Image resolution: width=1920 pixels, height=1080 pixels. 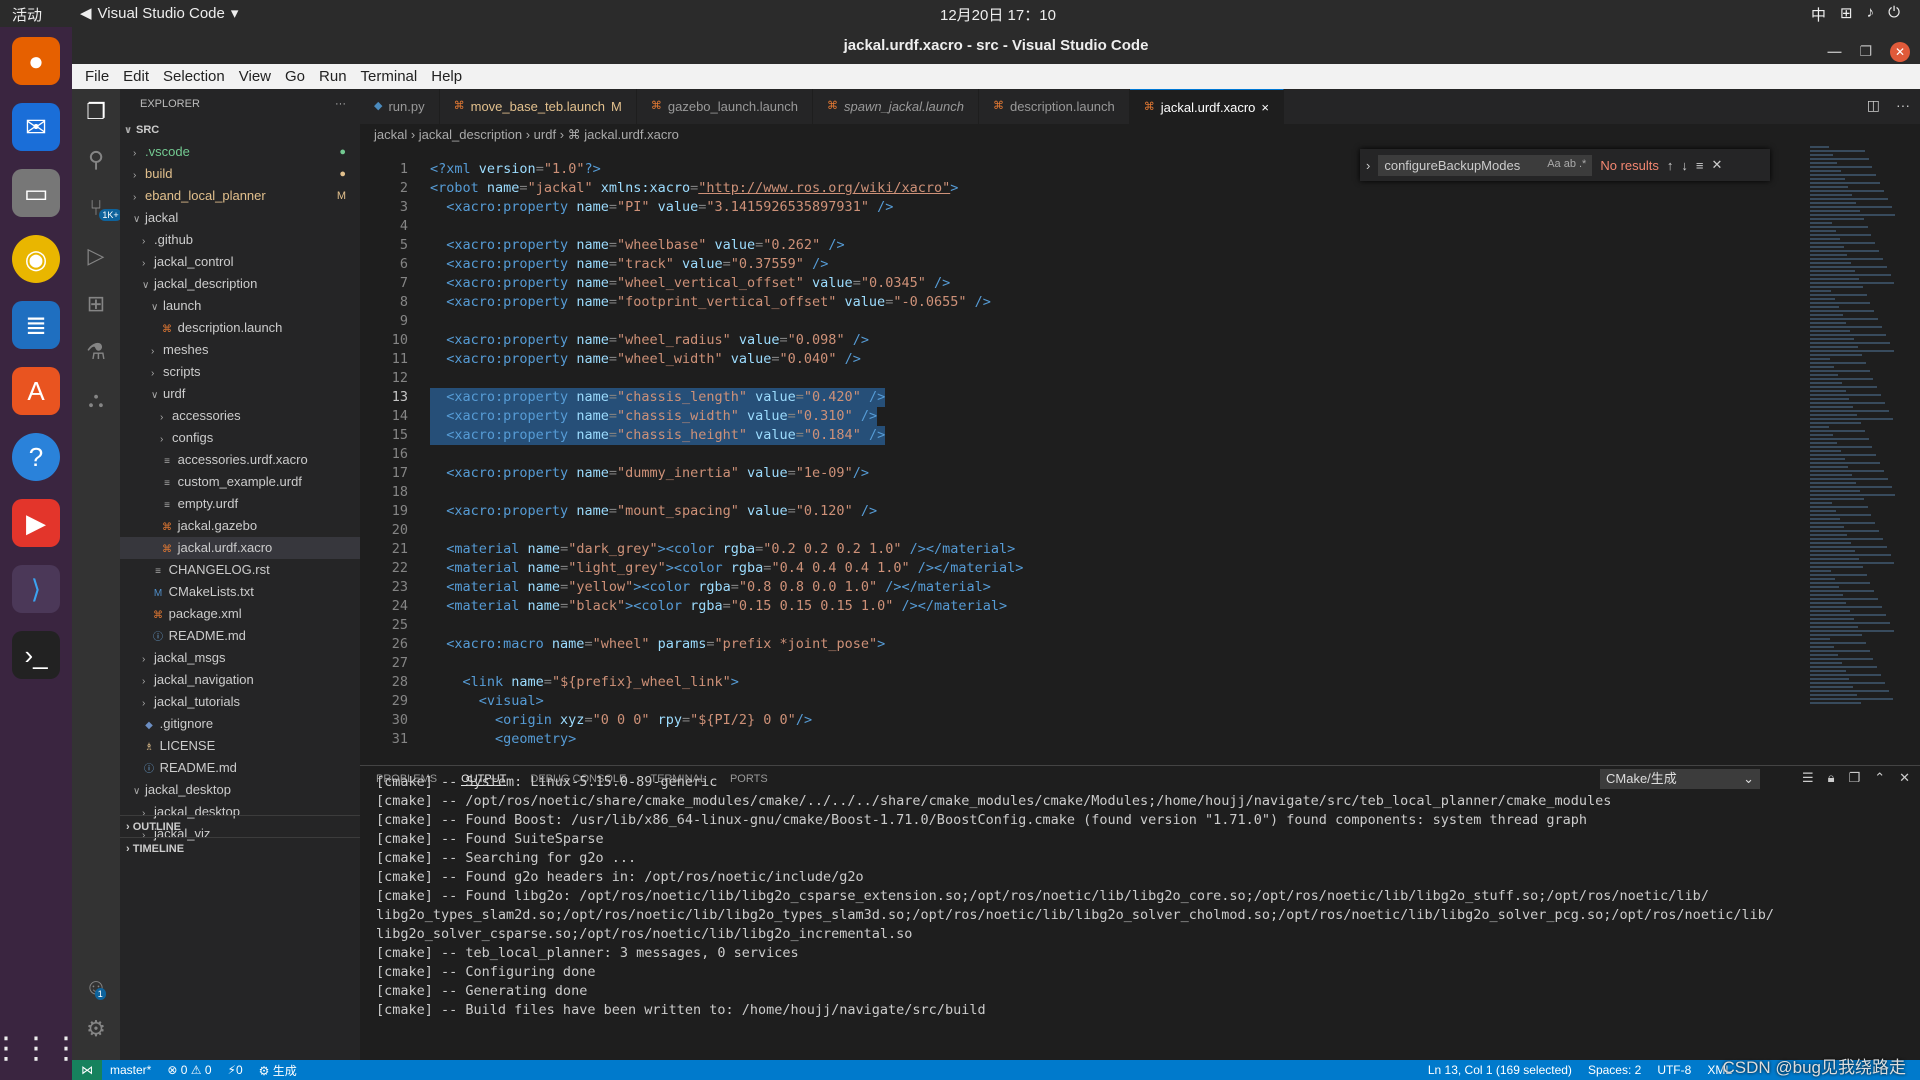 What do you see at coordinates (389, 76) in the screenshot?
I see `menu-terminal: Terminal` at bounding box center [389, 76].